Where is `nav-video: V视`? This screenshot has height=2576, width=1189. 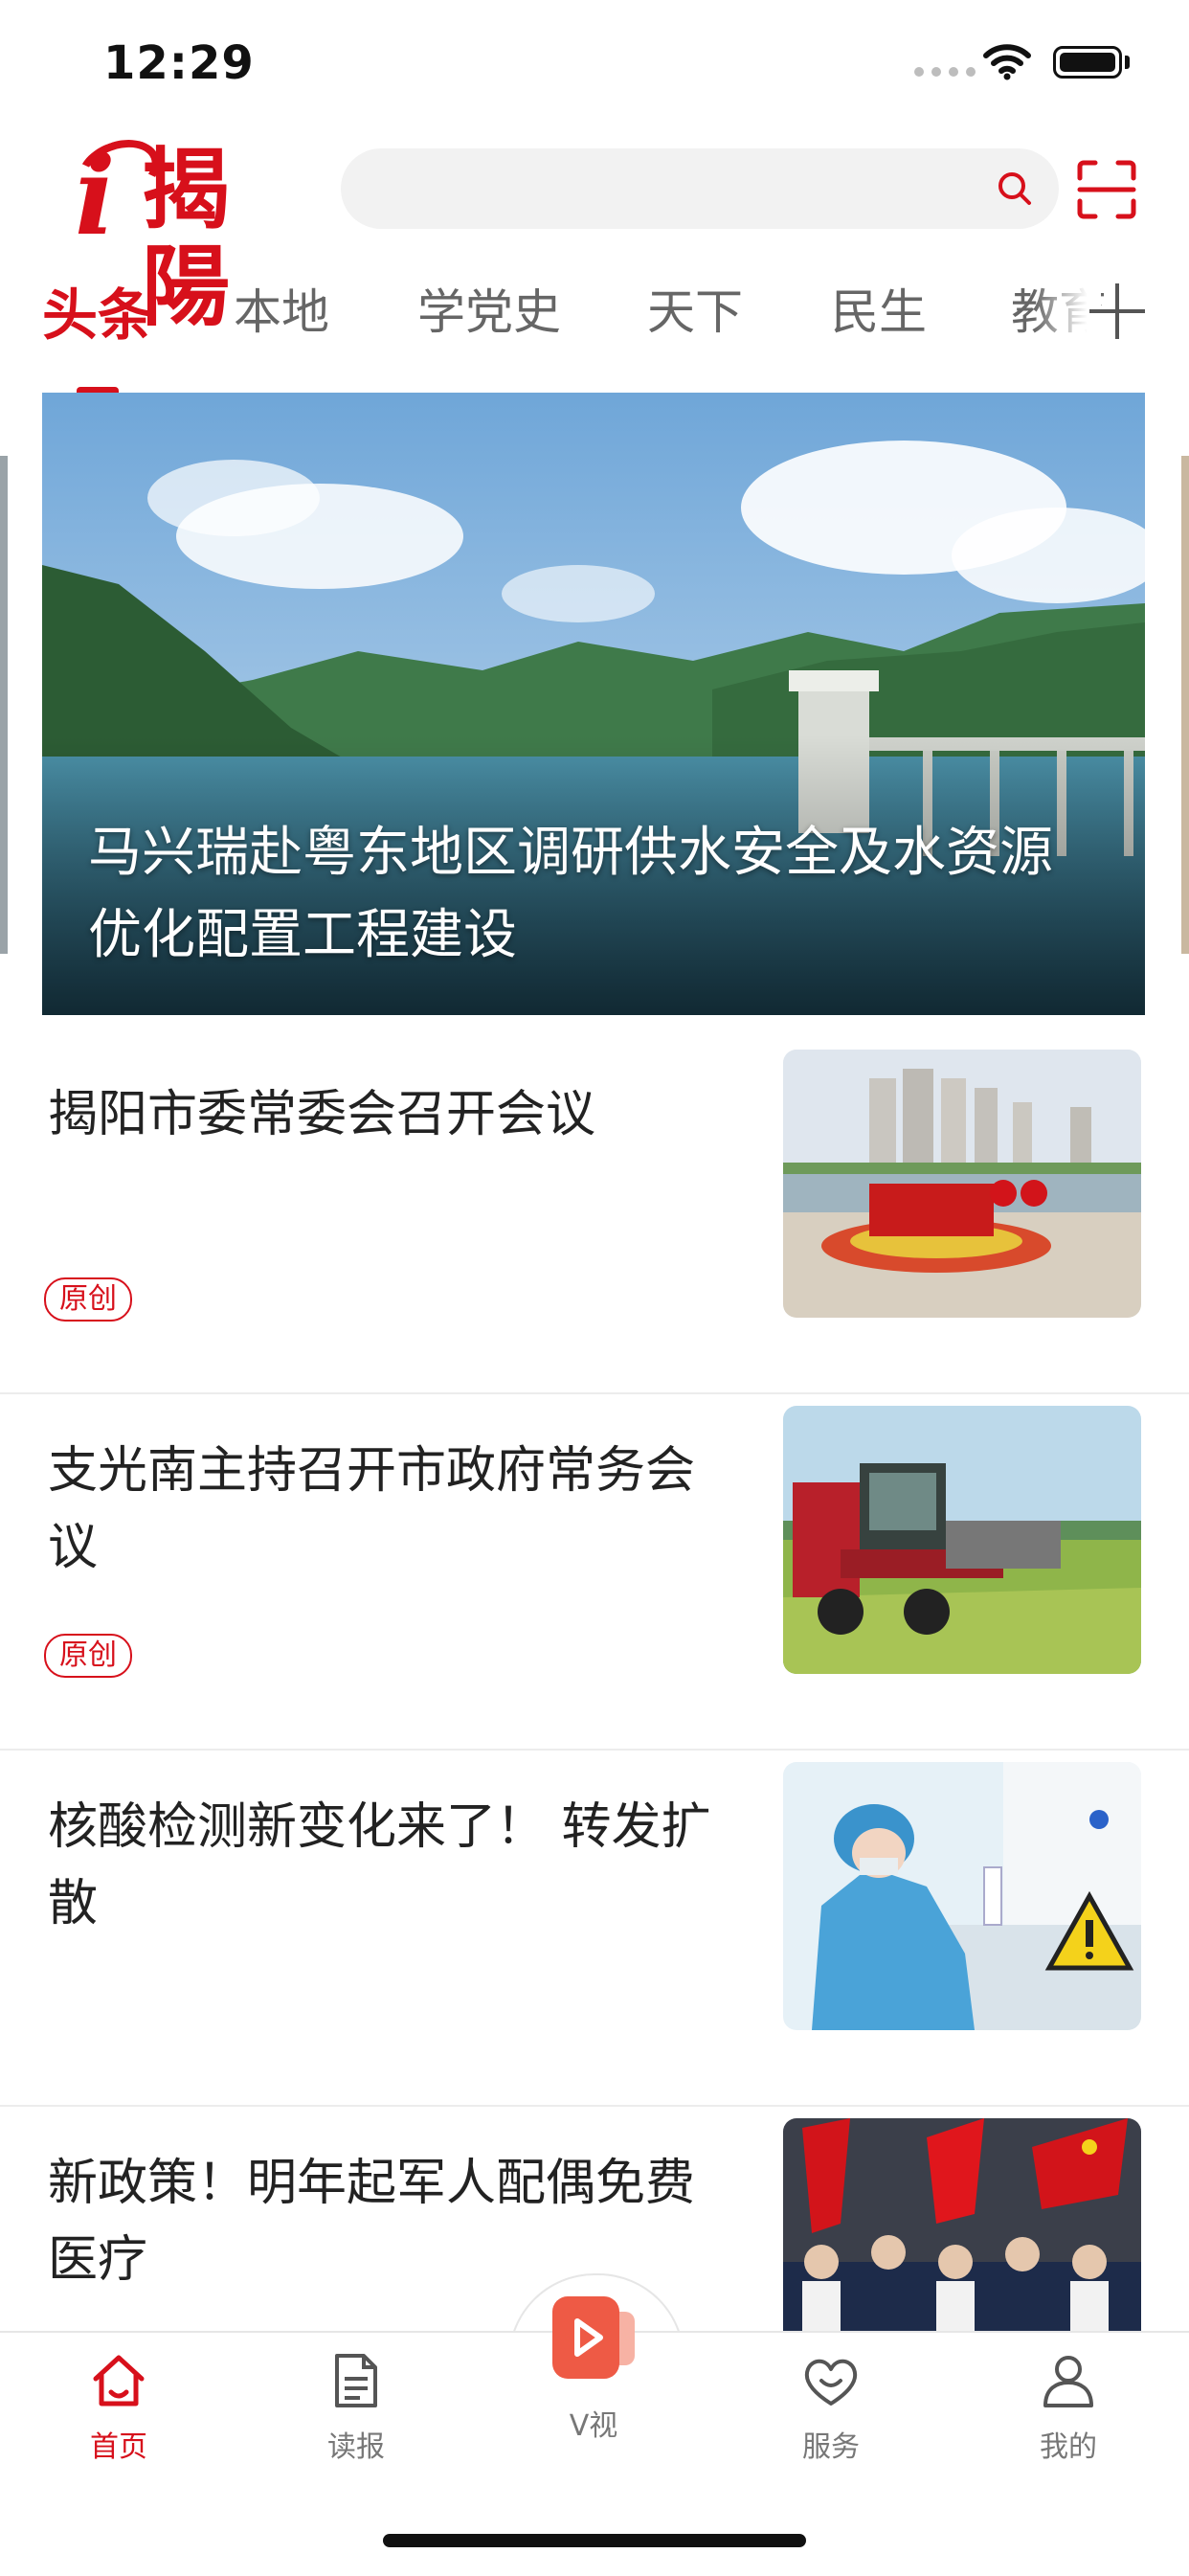 nav-video: V视 is located at coordinates (593, 2364).